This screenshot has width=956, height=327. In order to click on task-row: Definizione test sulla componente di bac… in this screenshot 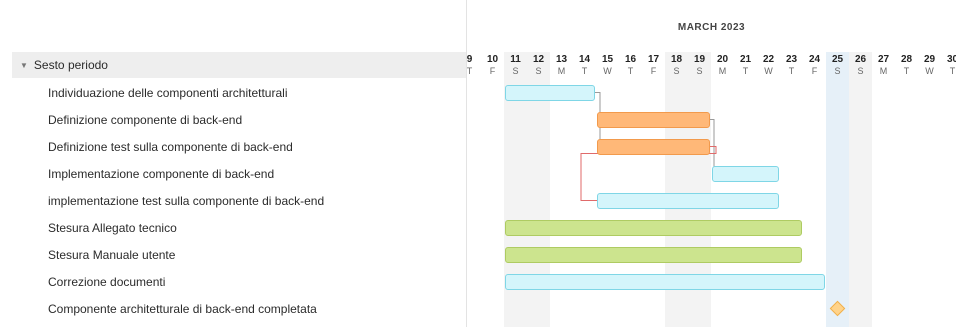, I will do `click(170, 146)`.